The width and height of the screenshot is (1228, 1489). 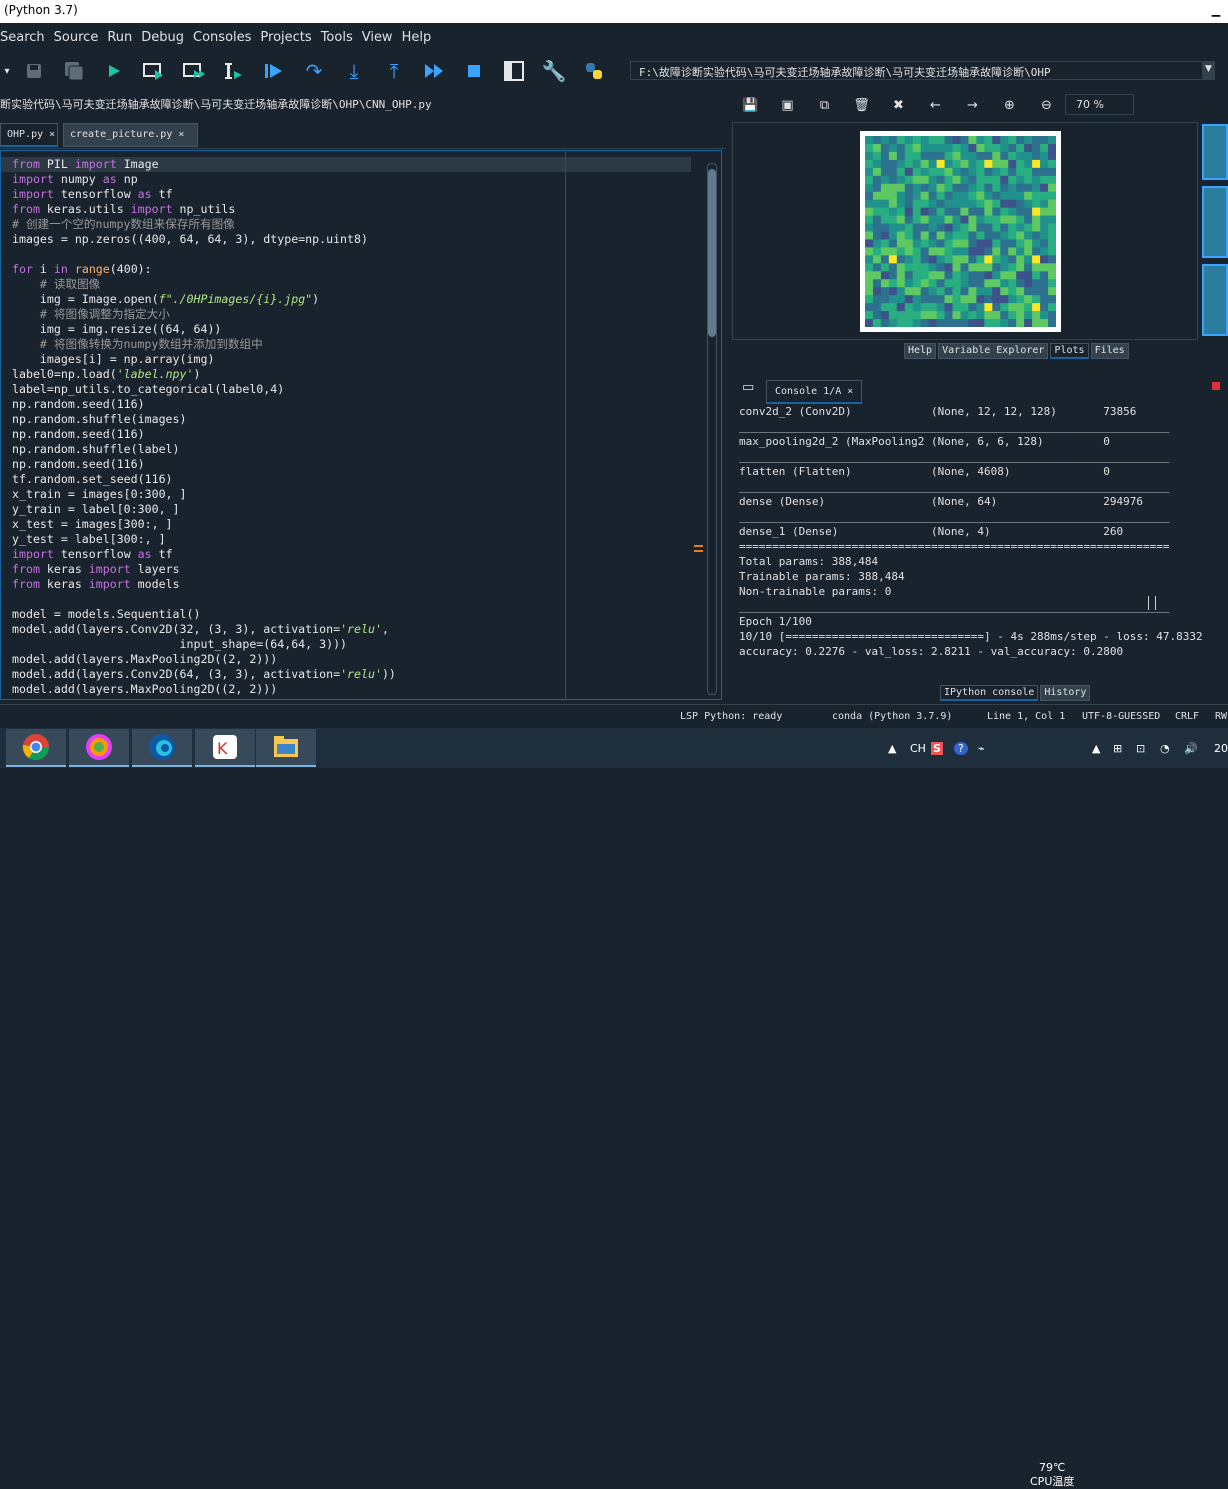 What do you see at coordinates (514, 71) in the screenshot?
I see `maximize-pane-icon` at bounding box center [514, 71].